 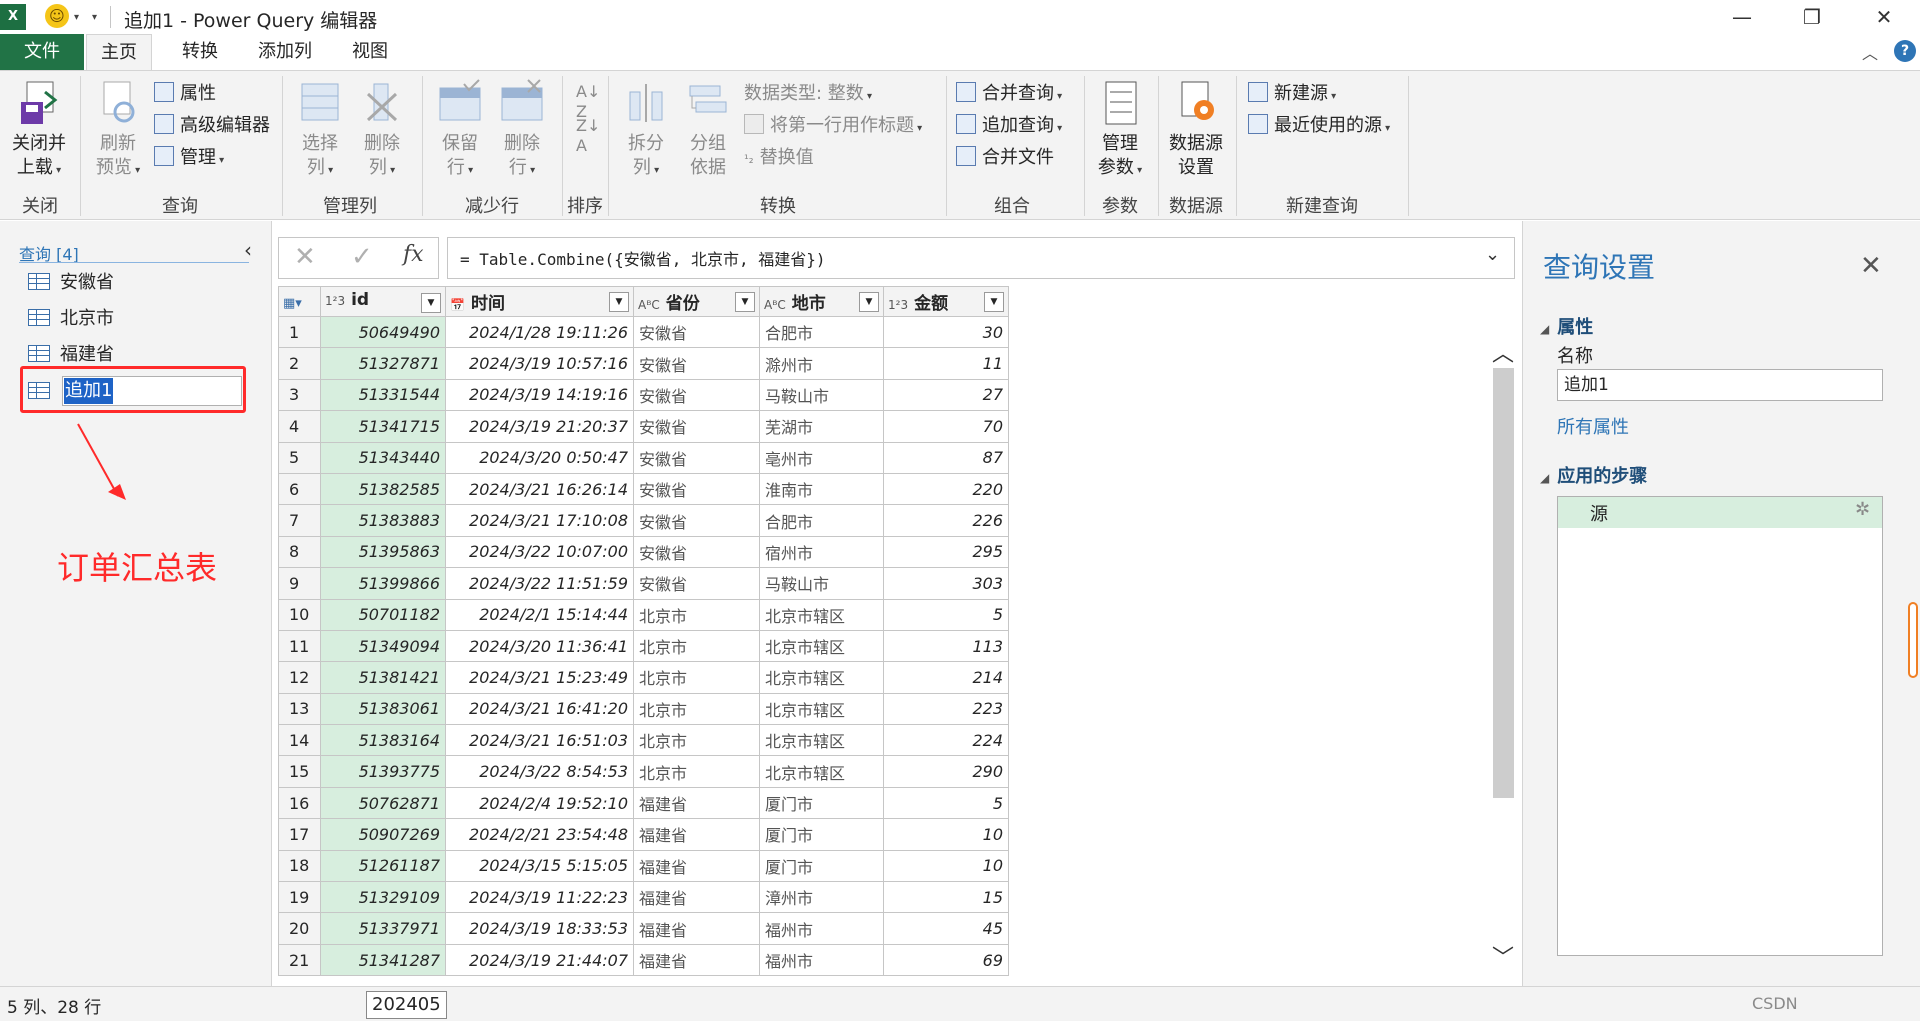 I want to click on table-row: 1 50649490 2024/1/28 19:11:26 安徽省 合肥市 30, so click(x=643, y=332).